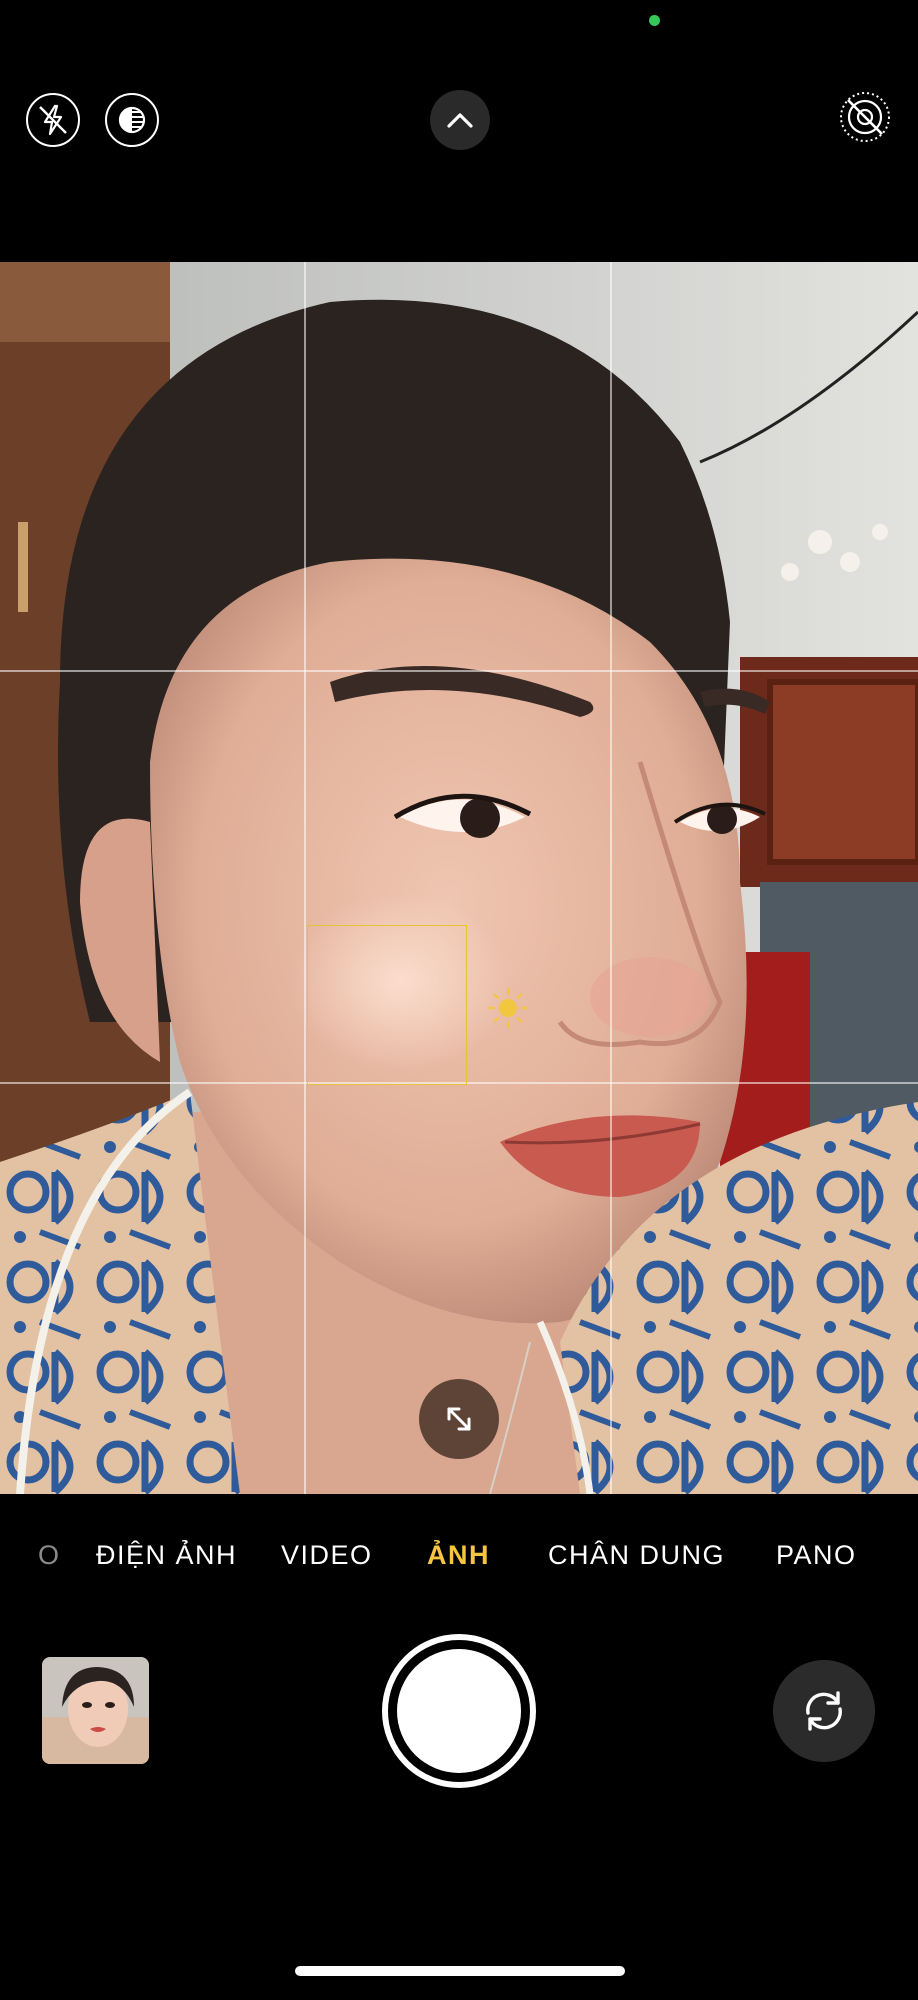 This screenshot has height=2000, width=918. I want to click on switch-camera-button, so click(824, 1711).